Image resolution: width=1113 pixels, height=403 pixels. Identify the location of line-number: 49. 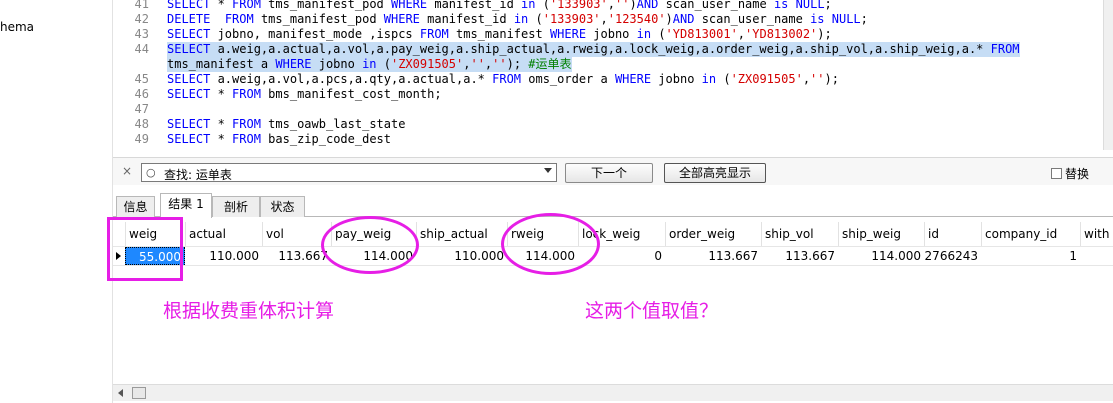
(141, 139).